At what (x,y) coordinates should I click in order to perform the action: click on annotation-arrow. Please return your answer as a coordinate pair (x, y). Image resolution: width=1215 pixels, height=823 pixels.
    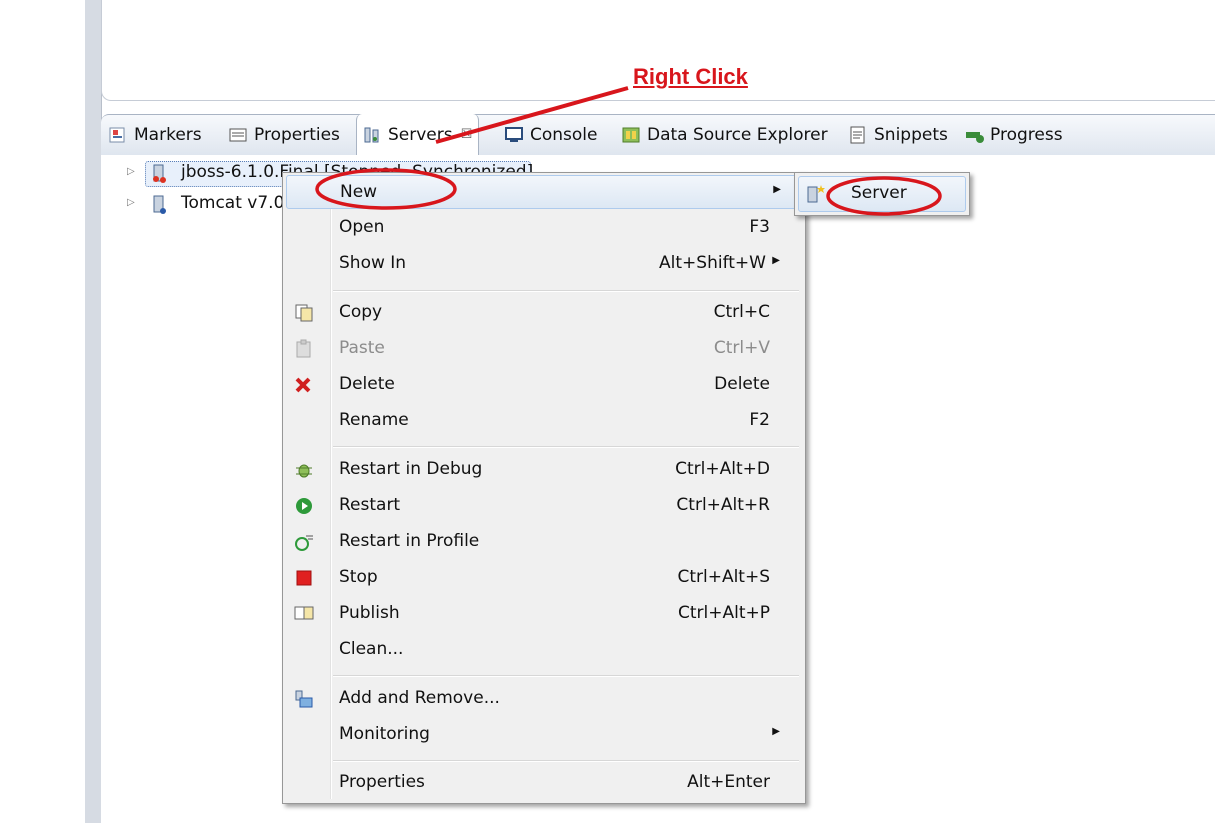
    Looking at the image, I should click on (532, 115).